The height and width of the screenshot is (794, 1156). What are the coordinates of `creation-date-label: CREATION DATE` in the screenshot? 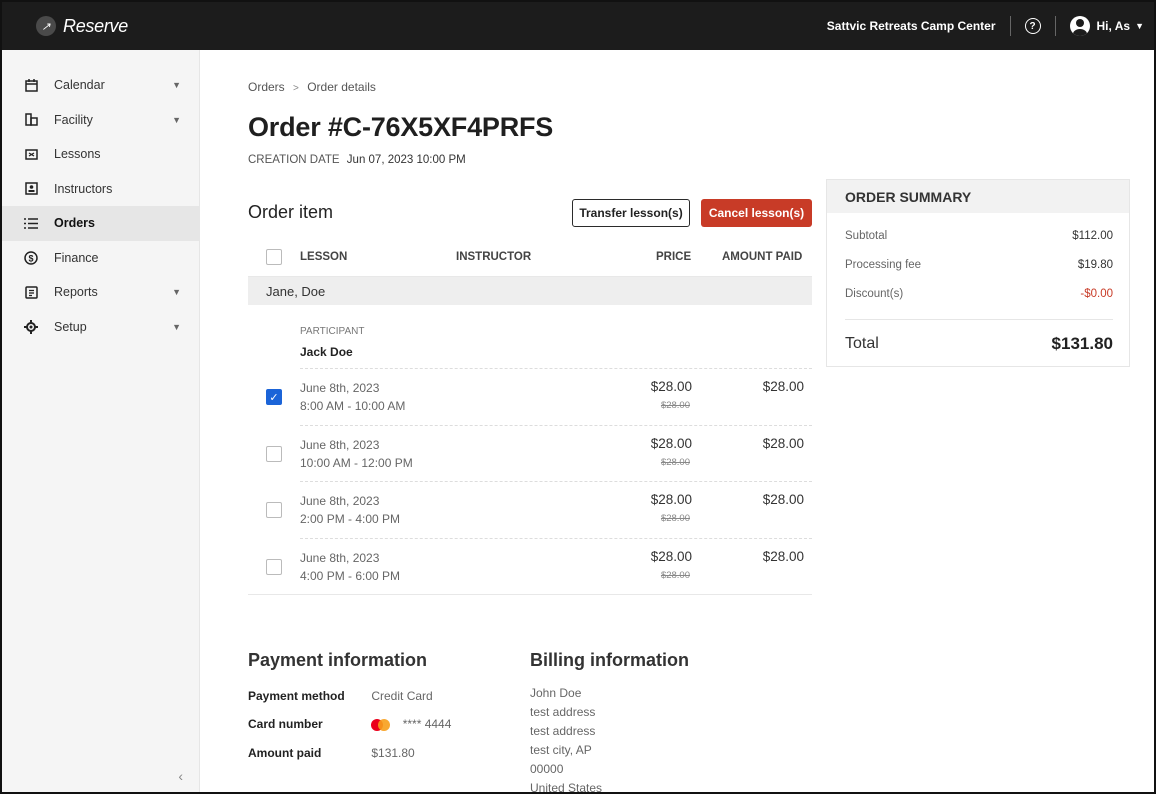 It's located at (294, 160).